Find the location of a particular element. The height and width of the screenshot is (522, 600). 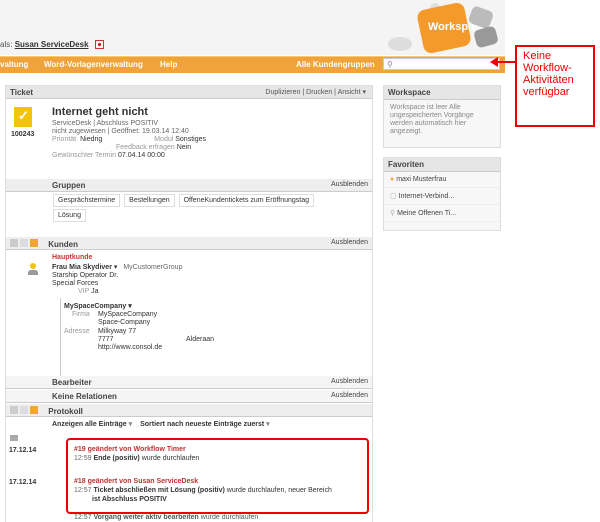

timeline-icon is located at coordinates (14, 438).